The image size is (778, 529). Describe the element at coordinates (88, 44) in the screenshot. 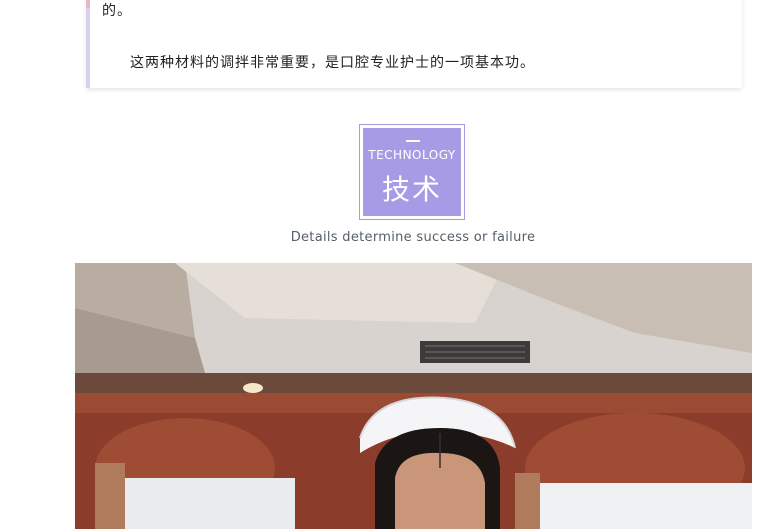

I see `quote-accent-bar` at that location.